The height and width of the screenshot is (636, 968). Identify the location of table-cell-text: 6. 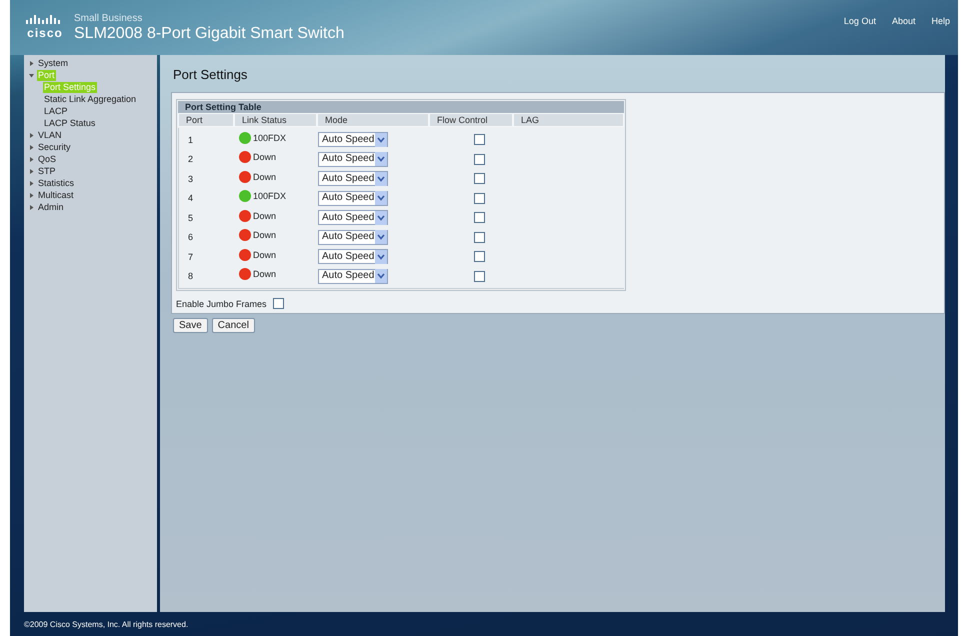
(190, 237).